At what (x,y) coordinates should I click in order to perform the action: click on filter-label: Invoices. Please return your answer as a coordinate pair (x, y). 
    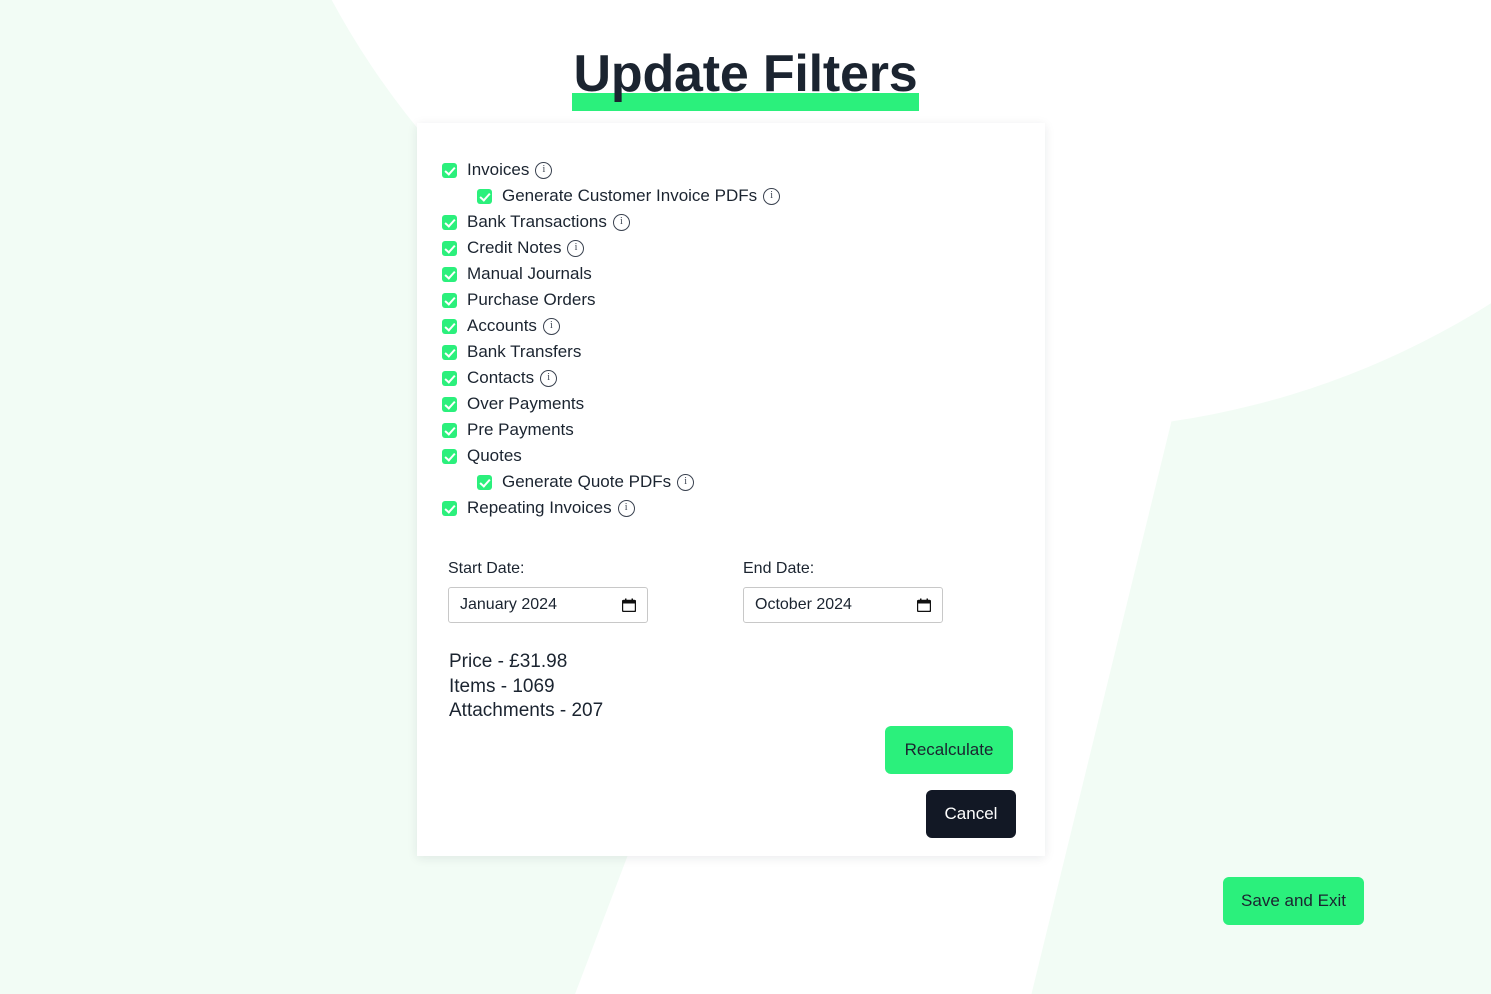
    Looking at the image, I should click on (498, 169).